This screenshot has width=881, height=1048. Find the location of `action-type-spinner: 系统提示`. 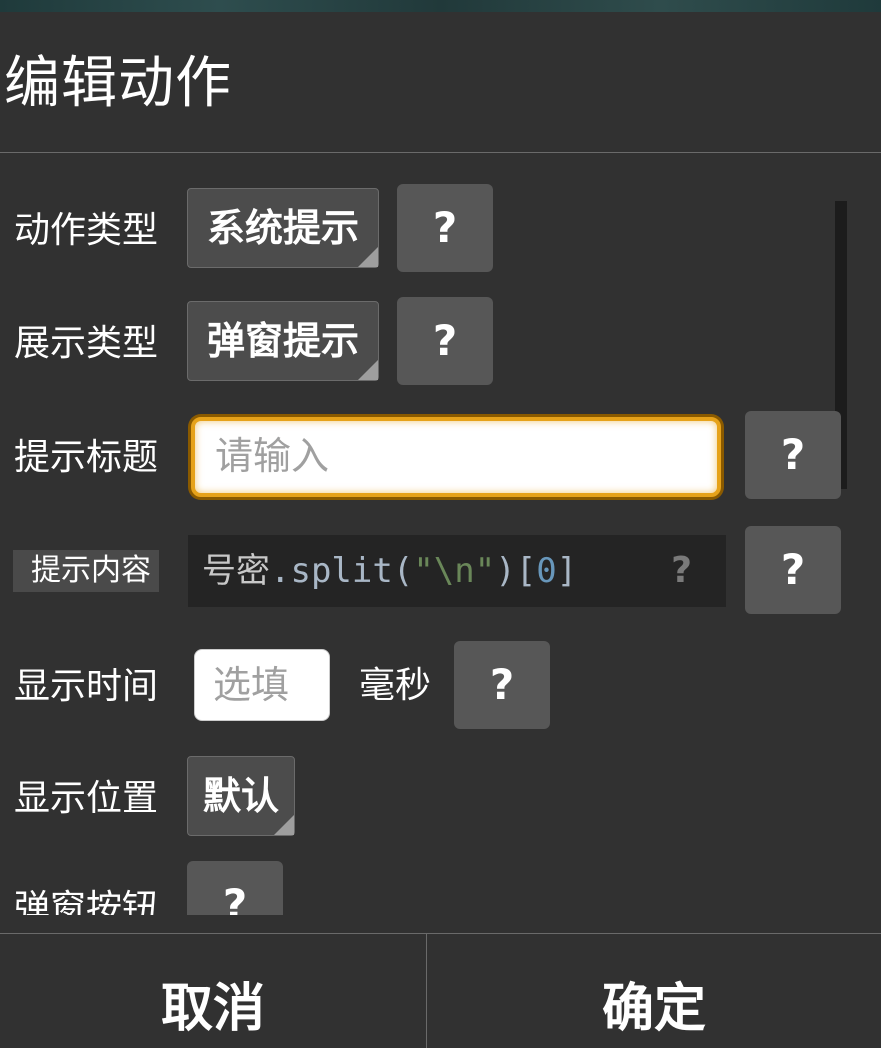

action-type-spinner: 系统提示 is located at coordinates (283, 228).